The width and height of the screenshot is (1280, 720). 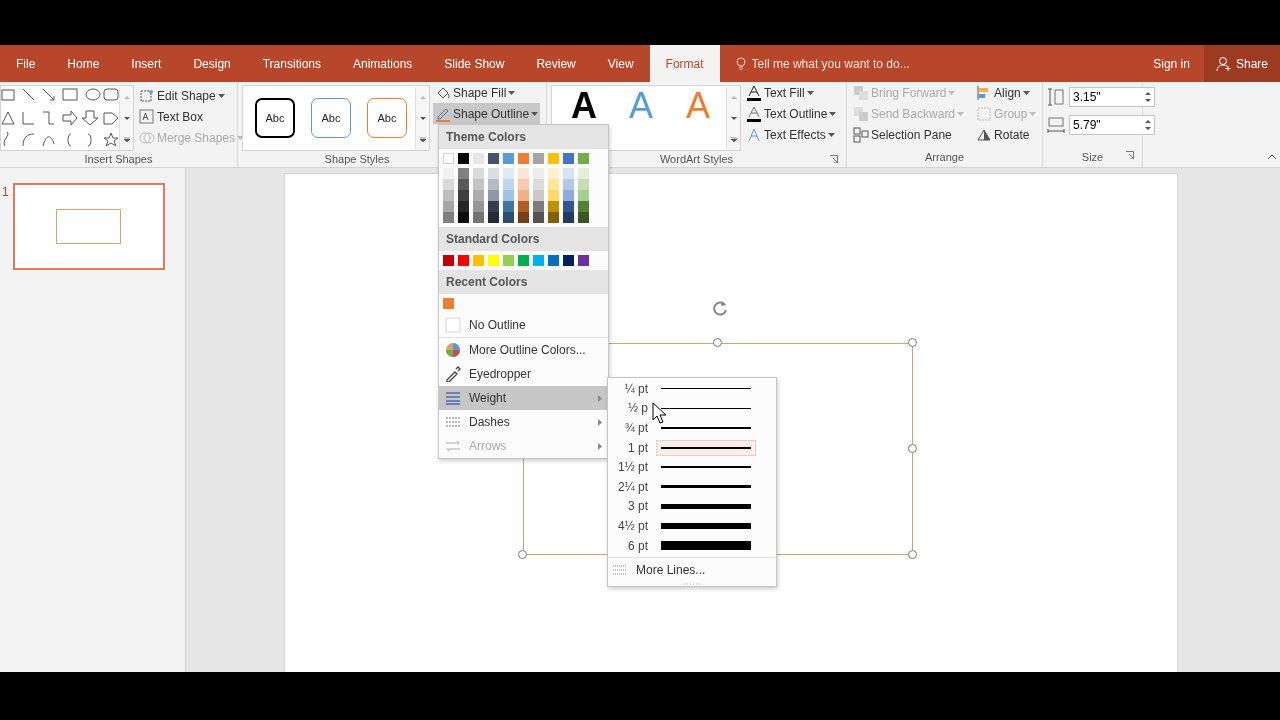 I want to click on height-field: 3.15", so click(x=1112, y=97).